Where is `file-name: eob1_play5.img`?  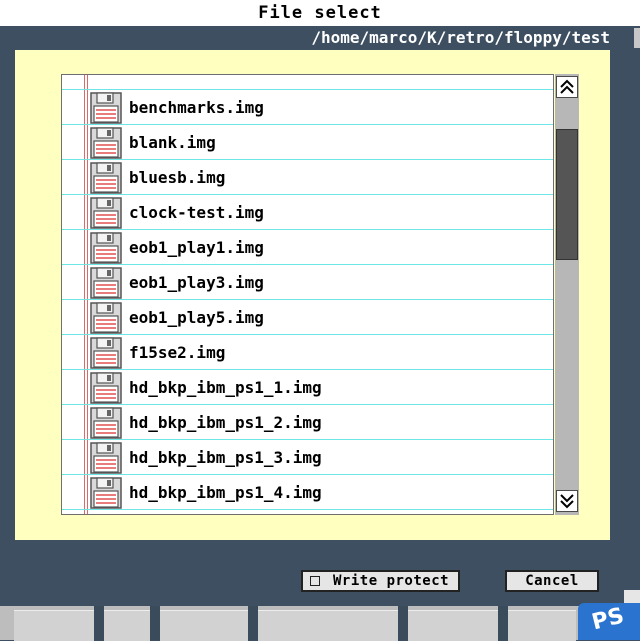 file-name: eob1_play5.img is located at coordinates (196, 317).